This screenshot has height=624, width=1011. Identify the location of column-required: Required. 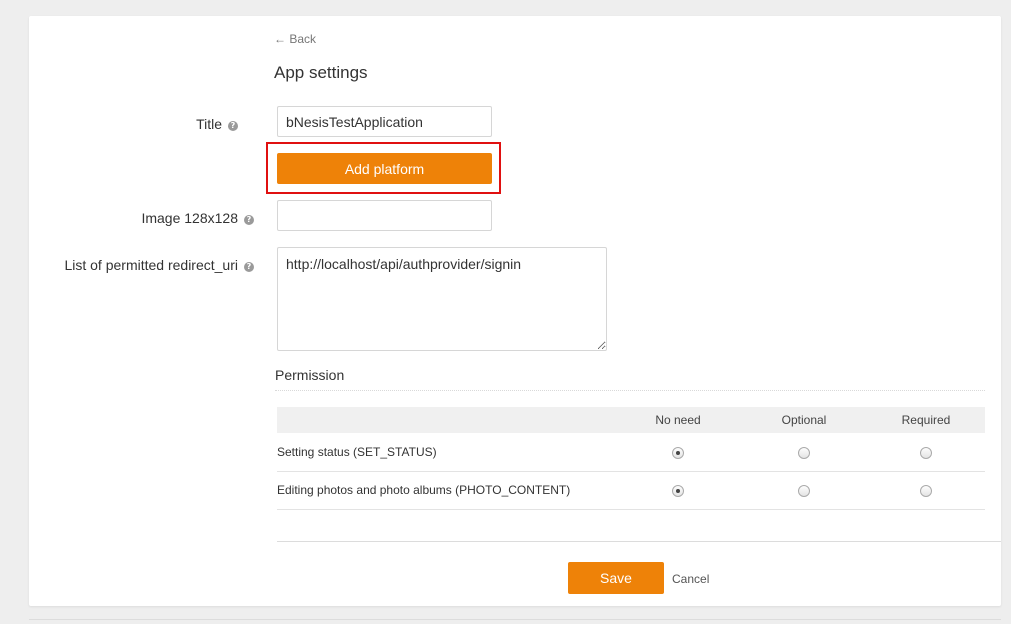
(926, 420).